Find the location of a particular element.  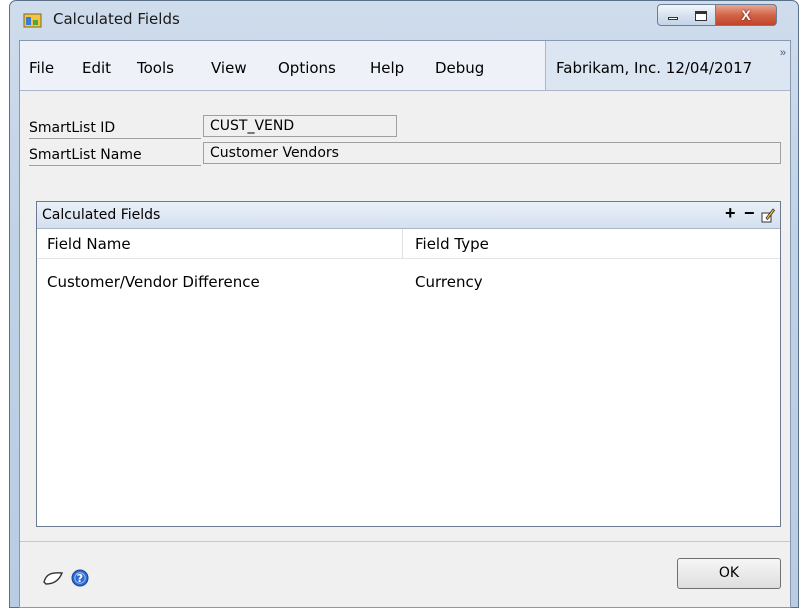

cell-field-name: Customer/Vendor Difference is located at coordinates (153, 282).